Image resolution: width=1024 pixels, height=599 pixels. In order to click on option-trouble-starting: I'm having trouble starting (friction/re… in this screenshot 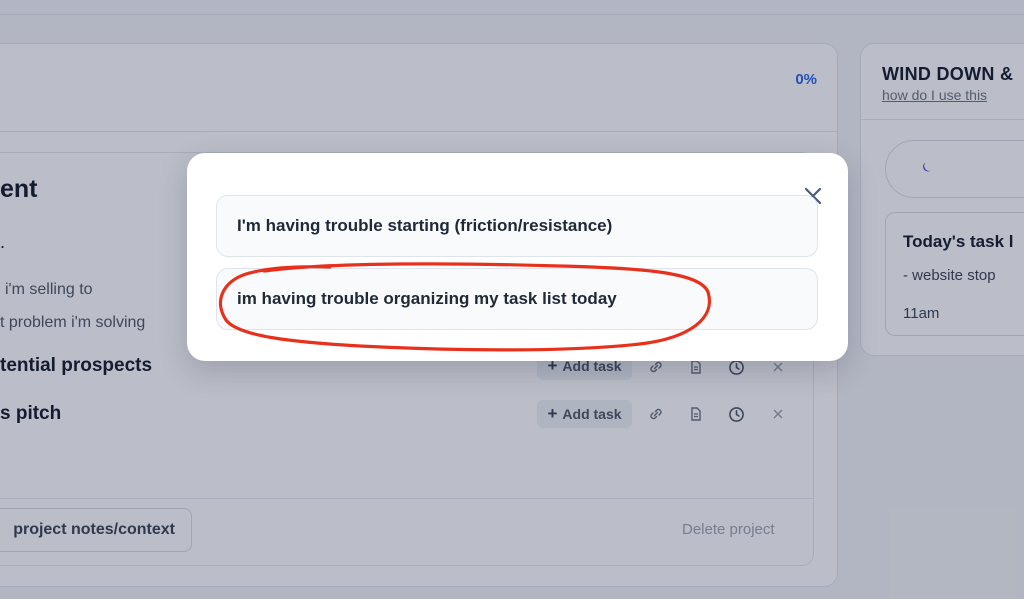, I will do `click(517, 226)`.